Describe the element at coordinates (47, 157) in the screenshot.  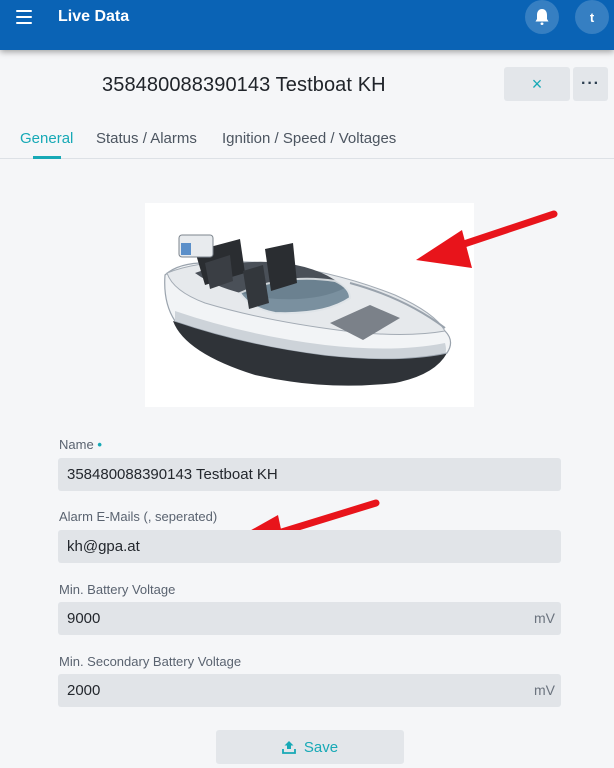
I see `active-tab-indicator` at that location.